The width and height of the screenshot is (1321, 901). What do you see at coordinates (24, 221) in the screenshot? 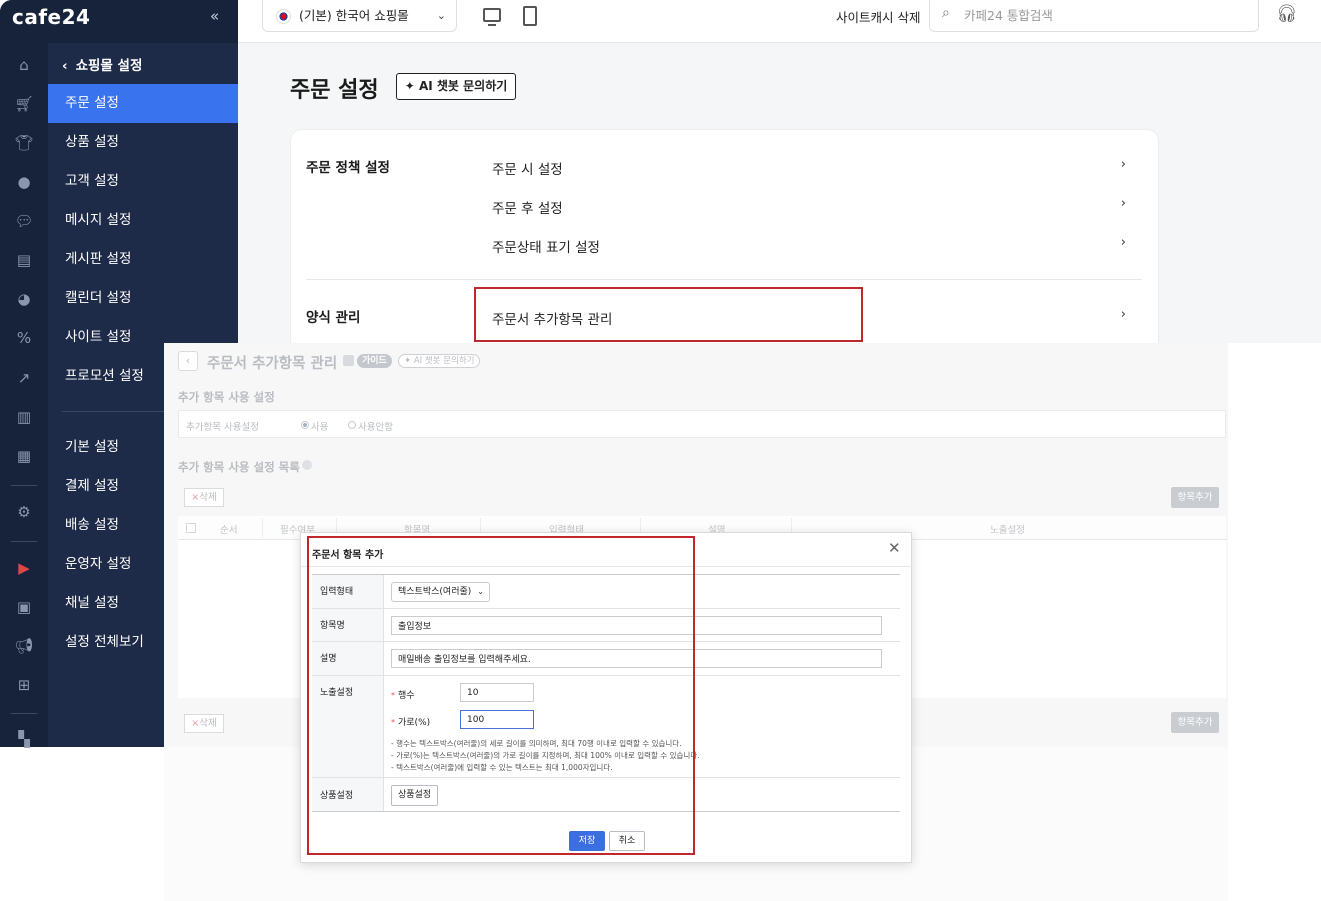
I see `chat-icon: 💬︎` at bounding box center [24, 221].